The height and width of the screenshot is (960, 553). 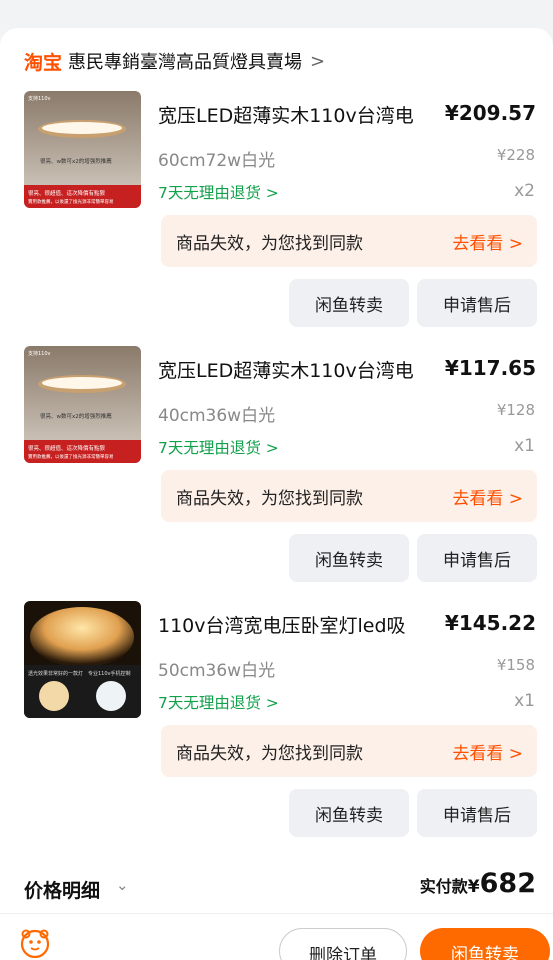 What do you see at coordinates (62, 889) in the screenshot?
I see `price-detail-toggle: 价格明细` at bounding box center [62, 889].